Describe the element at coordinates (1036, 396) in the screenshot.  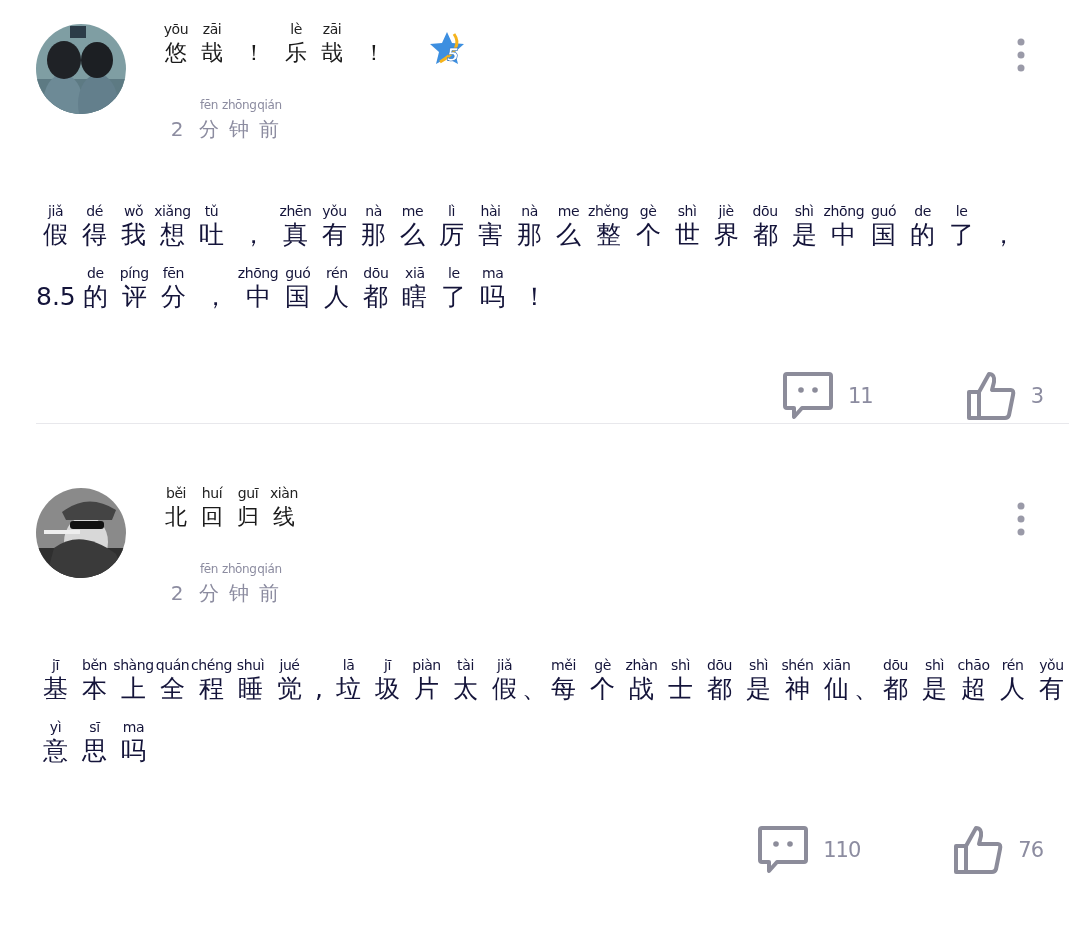
I see `like-count: 3` at that location.